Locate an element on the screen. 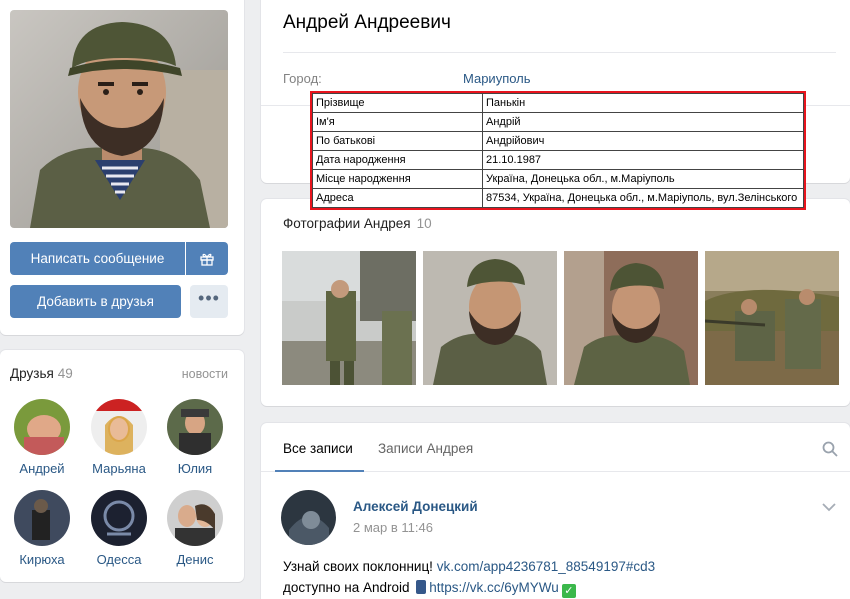  gift-icon is located at coordinates (207, 259).